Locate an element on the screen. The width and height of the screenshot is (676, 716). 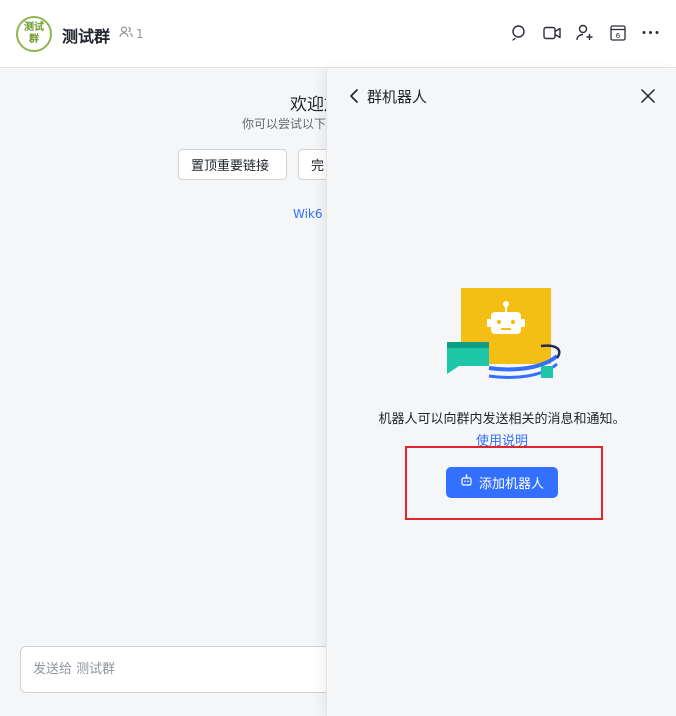
usage-guide-link: 使用说明 is located at coordinates (501, 439).